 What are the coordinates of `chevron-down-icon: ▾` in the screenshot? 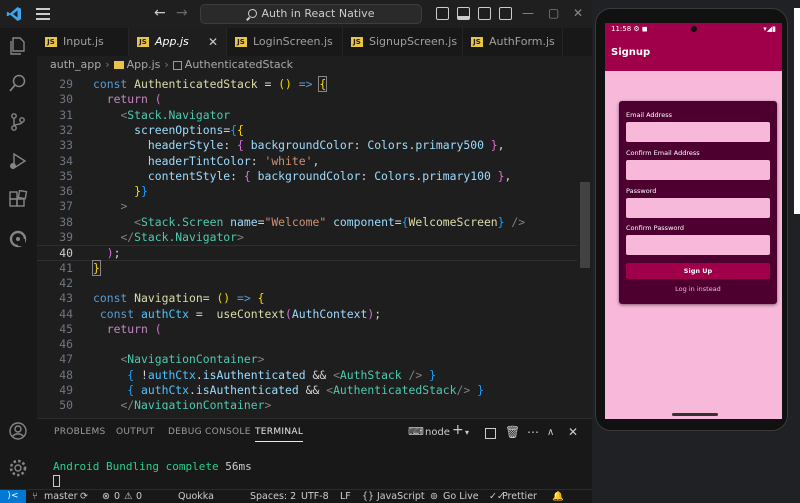 It's located at (467, 432).